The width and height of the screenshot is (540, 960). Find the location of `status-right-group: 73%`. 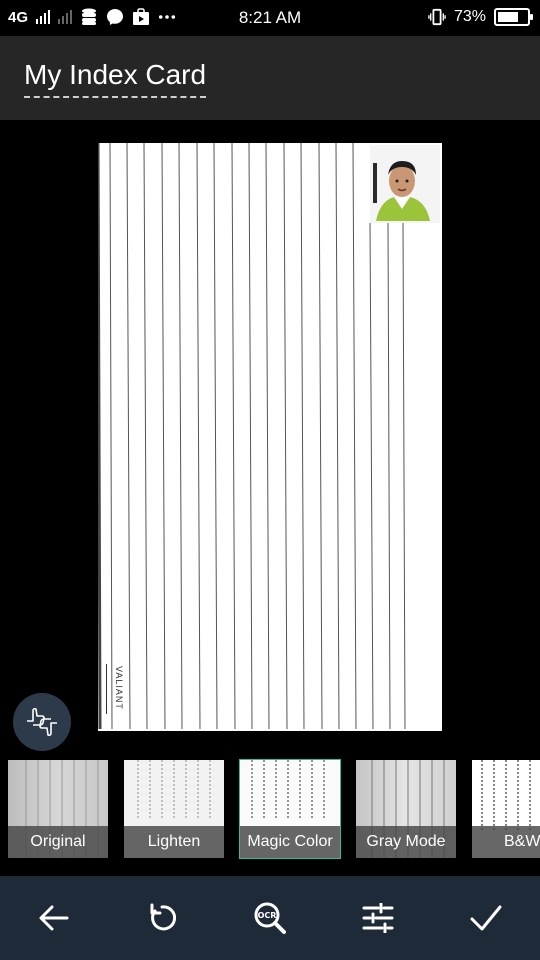

status-right-group: 73% is located at coordinates (480, 17).